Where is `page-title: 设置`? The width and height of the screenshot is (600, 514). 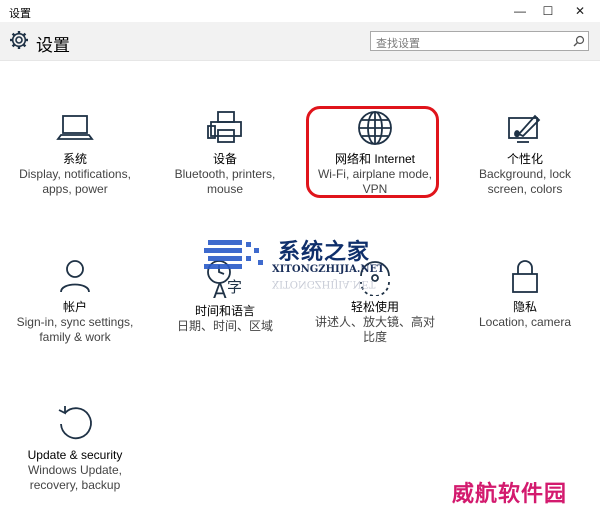 page-title: 设置 is located at coordinates (53, 45).